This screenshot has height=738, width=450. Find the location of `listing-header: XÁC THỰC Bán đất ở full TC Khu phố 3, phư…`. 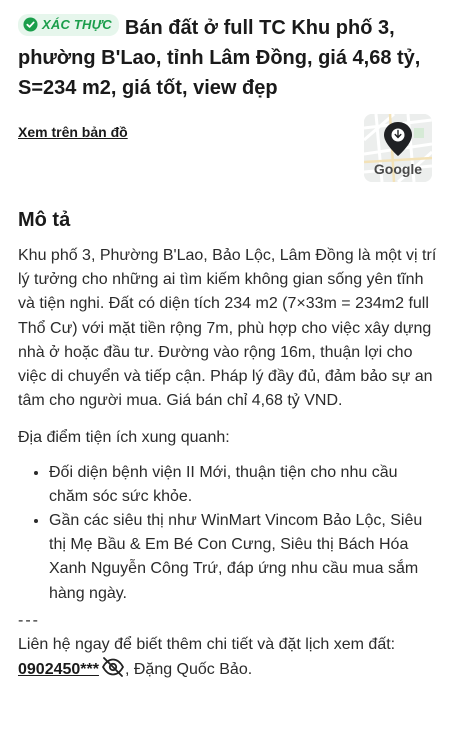

listing-header: XÁC THỰC Bán đất ở full TC Khu phố 3, phư… is located at coordinates (227, 58).